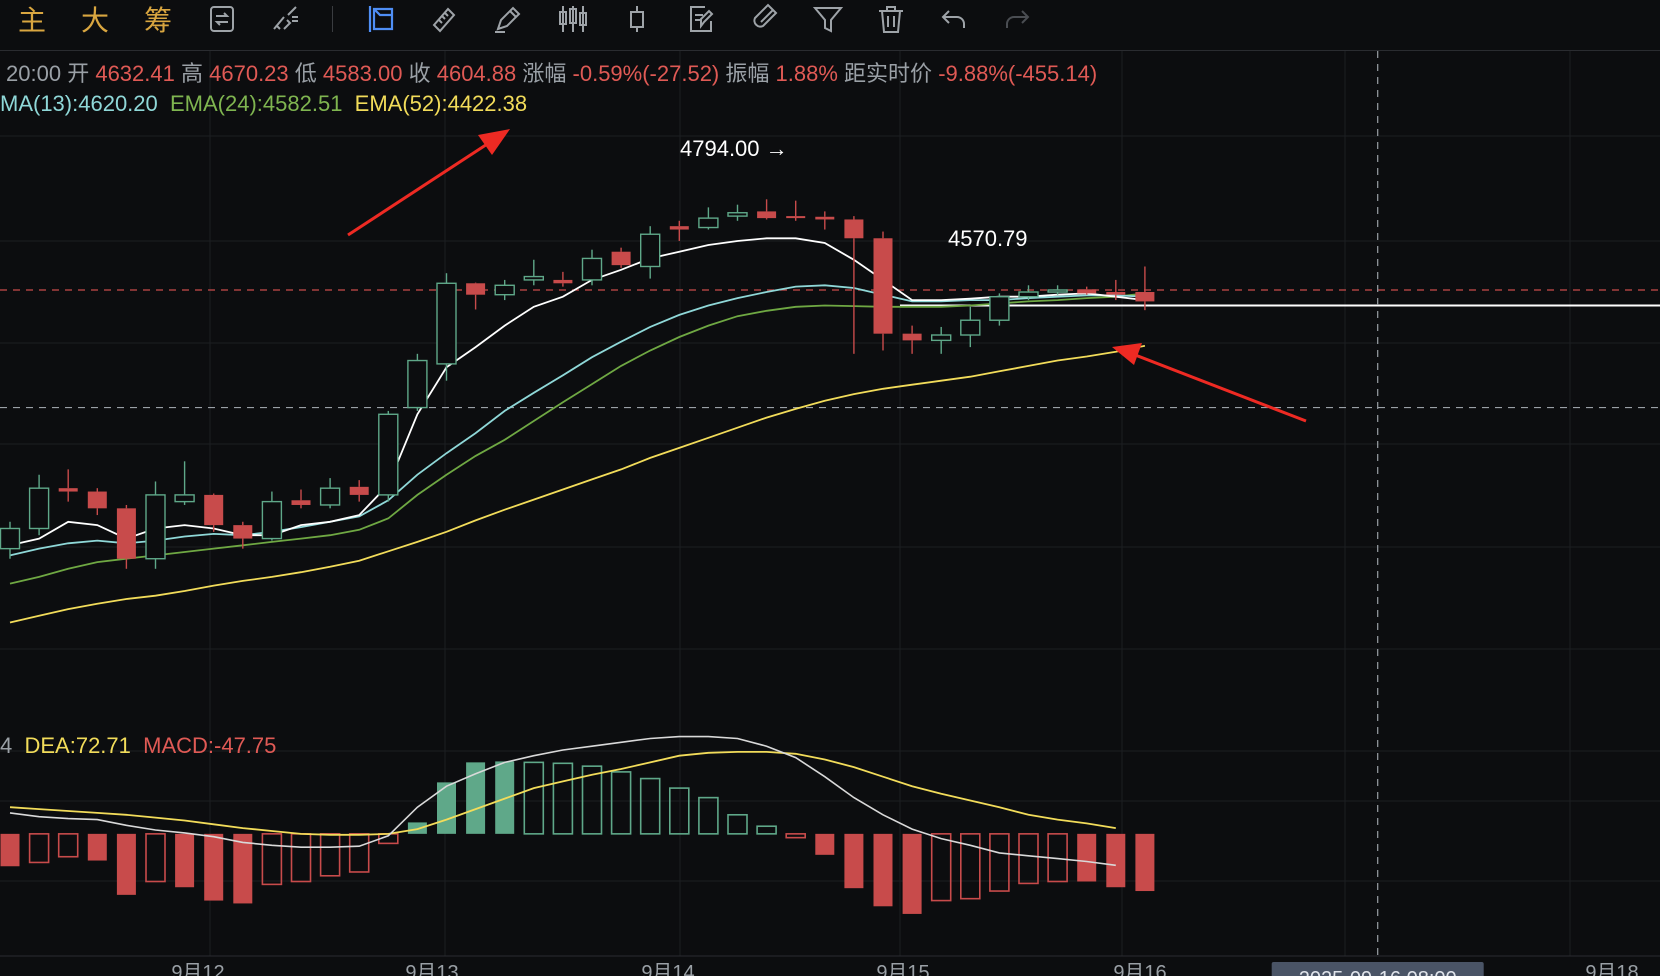  Describe the element at coordinates (191, 73) in the screenshot. I see `high-label: 高` at that location.